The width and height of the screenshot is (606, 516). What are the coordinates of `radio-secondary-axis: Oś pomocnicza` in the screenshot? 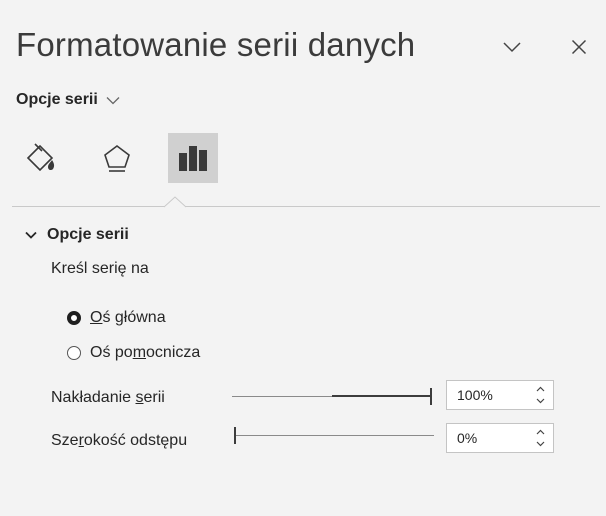 It's located at (133, 353).